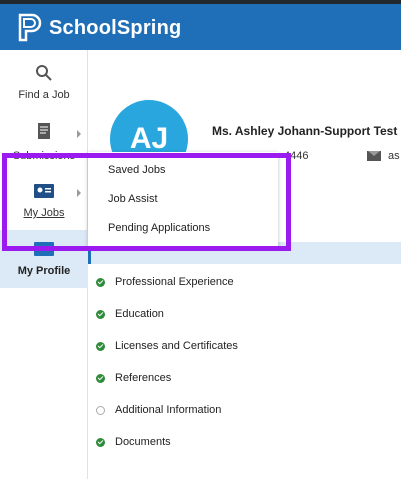 The image size is (401, 479). What do you see at coordinates (200, 27) in the screenshot?
I see `app-header: SchoolSpring` at bounding box center [200, 27].